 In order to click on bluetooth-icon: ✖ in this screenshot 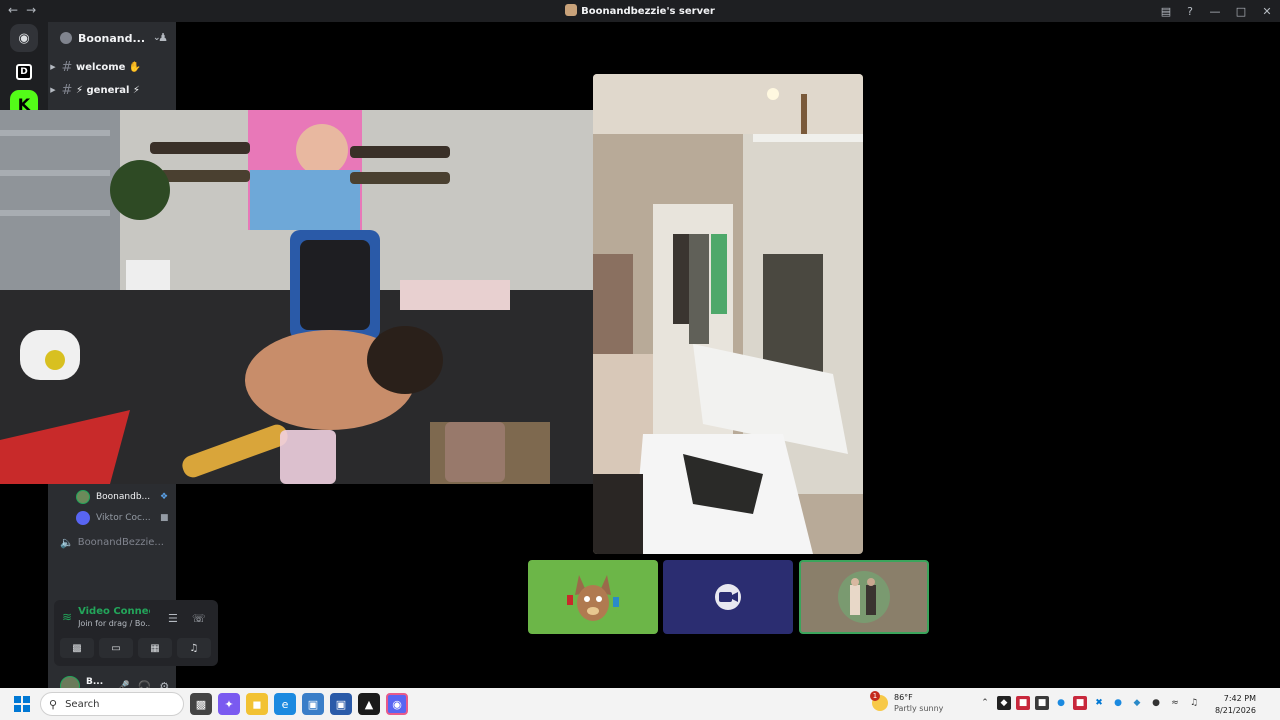, I will do `click(1099, 703)`.